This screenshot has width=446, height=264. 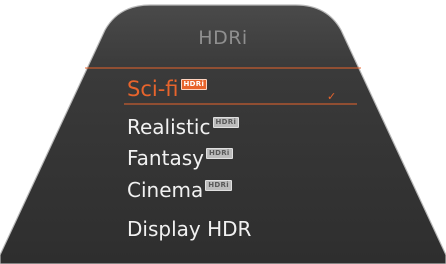 I want to click on menu-item-cinema: Cinema HDRi, so click(x=179, y=190).